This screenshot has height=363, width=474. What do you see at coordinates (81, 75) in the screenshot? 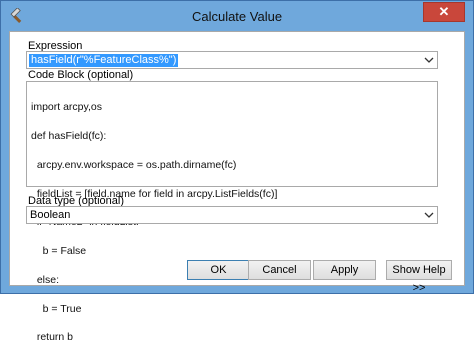
I see `code-block-label: Code Block (optional)` at bounding box center [81, 75].